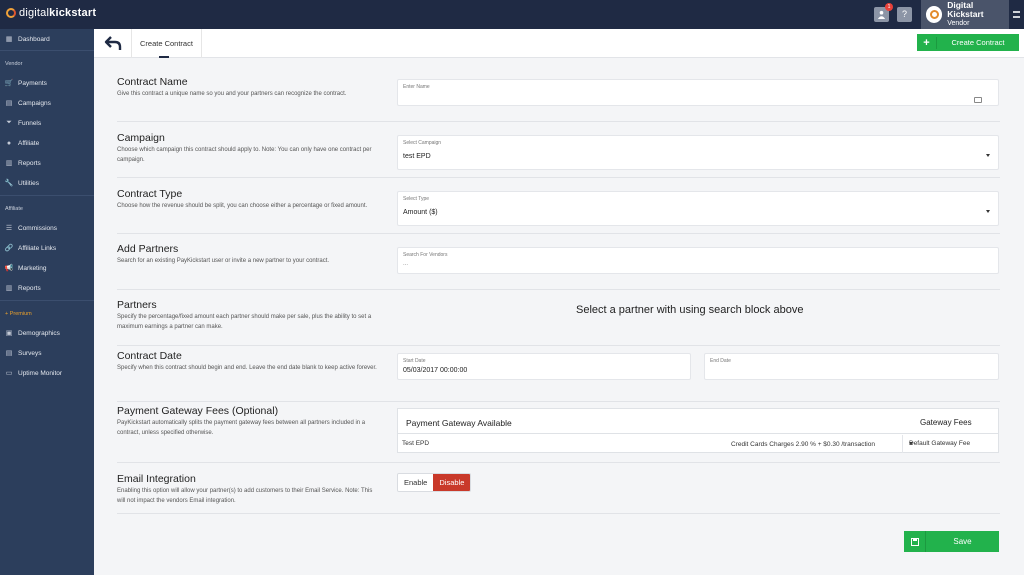  I want to click on sidebar-item-affiliate-links: 🔗 Affiliate Links, so click(47, 248).